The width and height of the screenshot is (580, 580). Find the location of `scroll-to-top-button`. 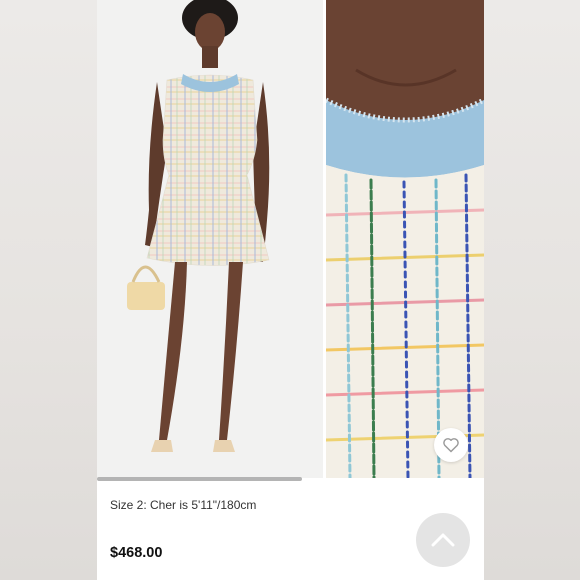

scroll-to-top-button is located at coordinates (443, 540).